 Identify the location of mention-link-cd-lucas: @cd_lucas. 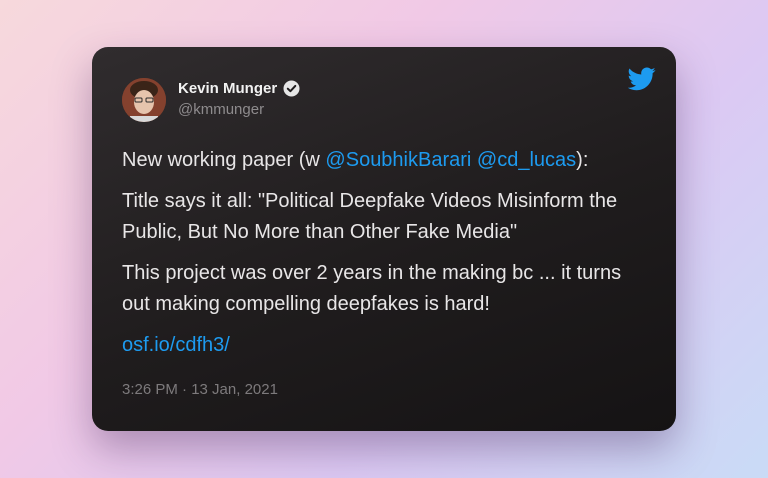
(526, 160).